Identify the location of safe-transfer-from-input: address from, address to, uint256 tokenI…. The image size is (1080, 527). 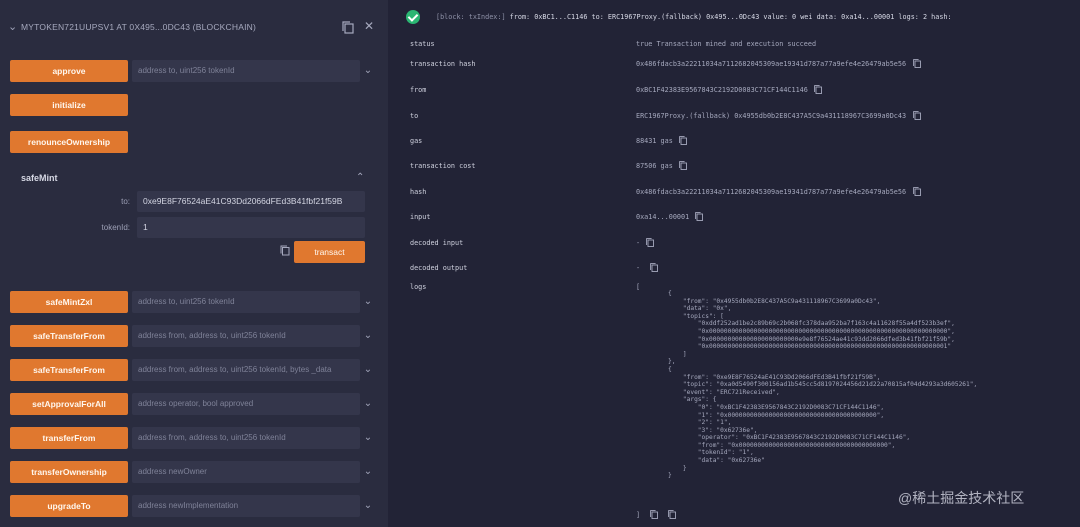
(246, 336).